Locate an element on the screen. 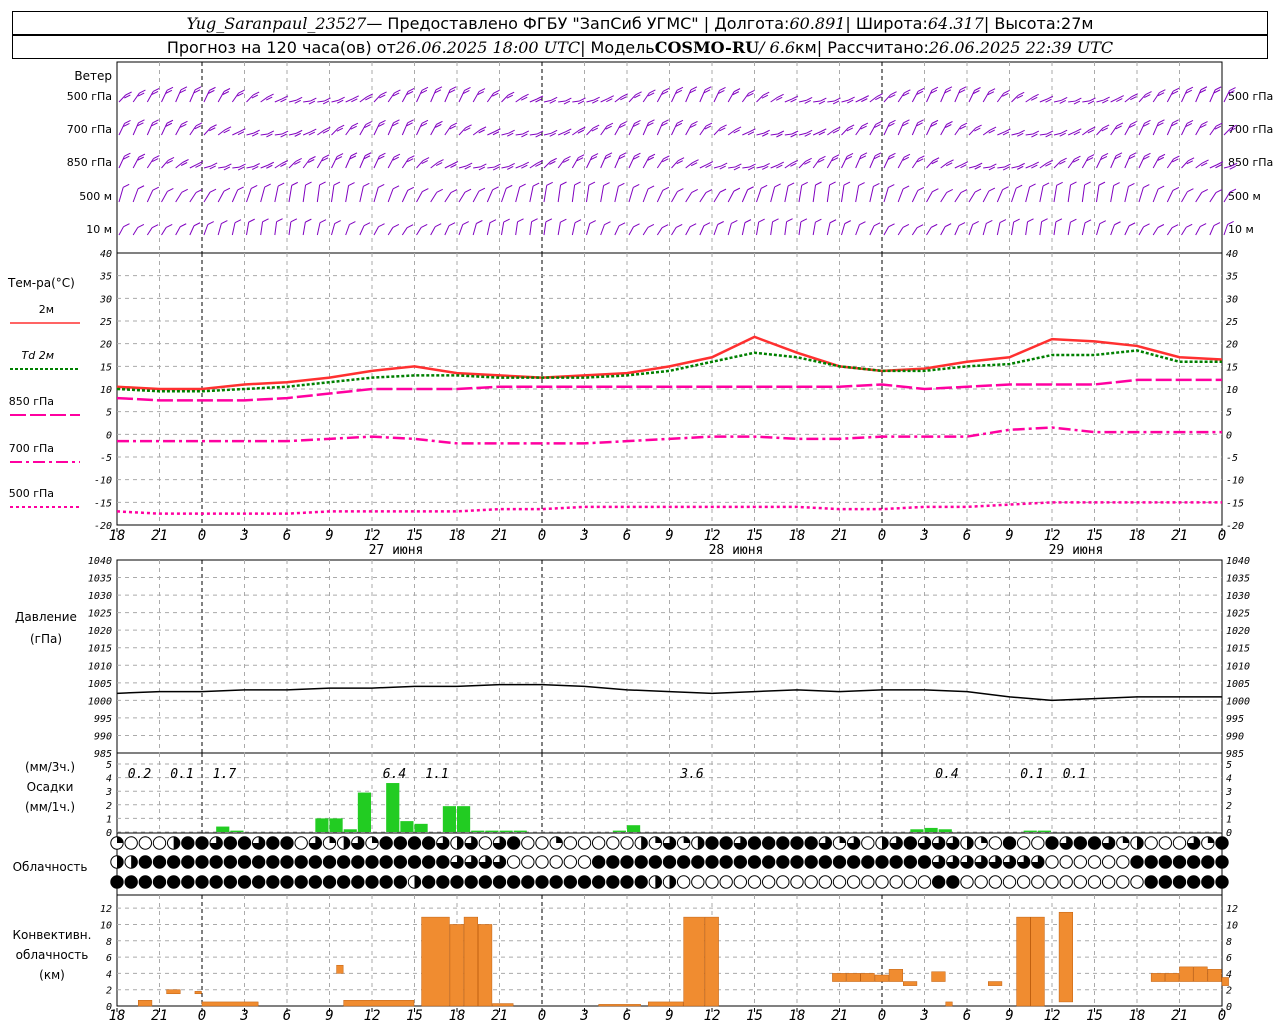  pressure-ytick: 1015 is located at coordinates (100, 649).